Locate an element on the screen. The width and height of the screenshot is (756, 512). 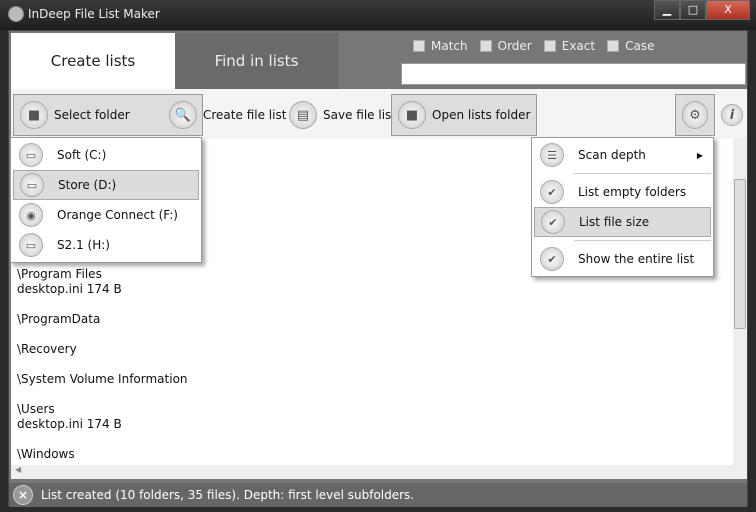
list-item: \System Volume Information is located at coordinates (102, 379).